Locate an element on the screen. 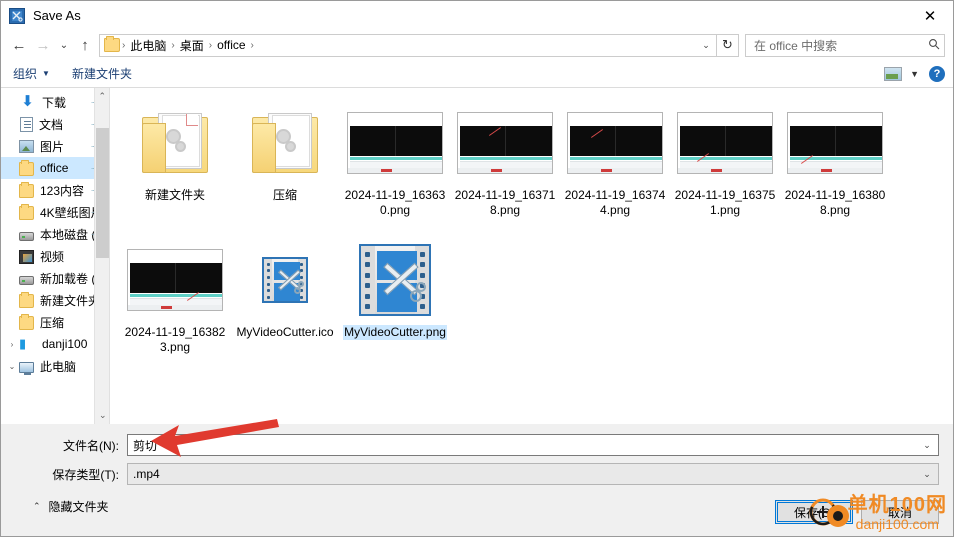 The image size is (954, 537). filename-input: 剪切 ⌄ is located at coordinates (533, 445).